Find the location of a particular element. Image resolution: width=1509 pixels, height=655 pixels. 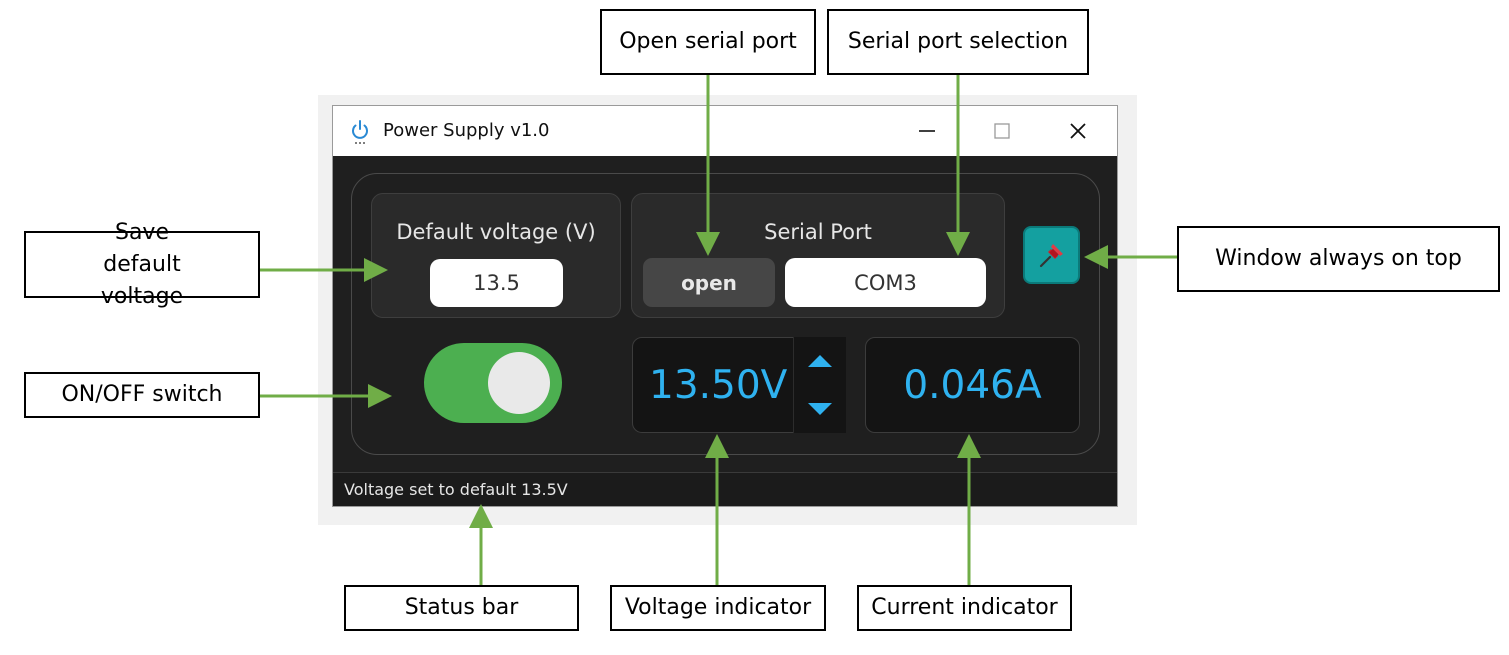

minimize-button is located at coordinates (927, 131).